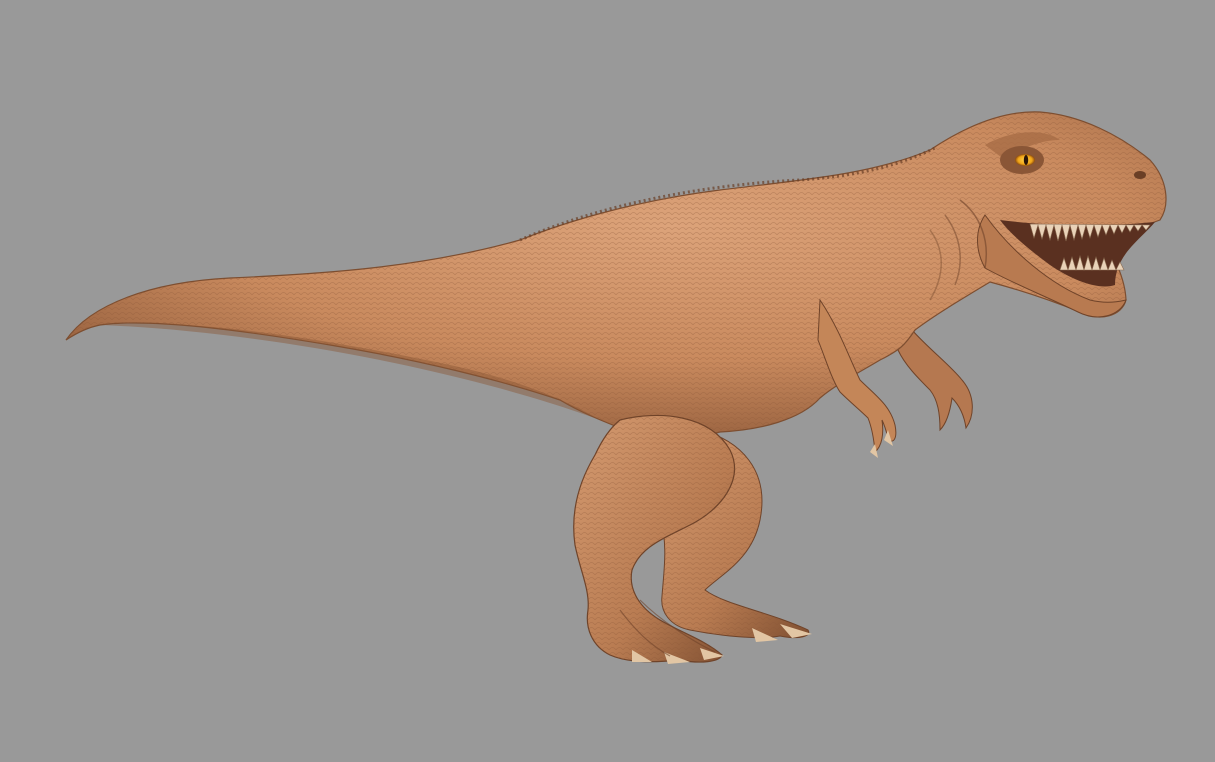 Image resolution: width=1215 pixels, height=762 pixels. What do you see at coordinates (935, 380) in the screenshot?
I see `far-arm` at bounding box center [935, 380].